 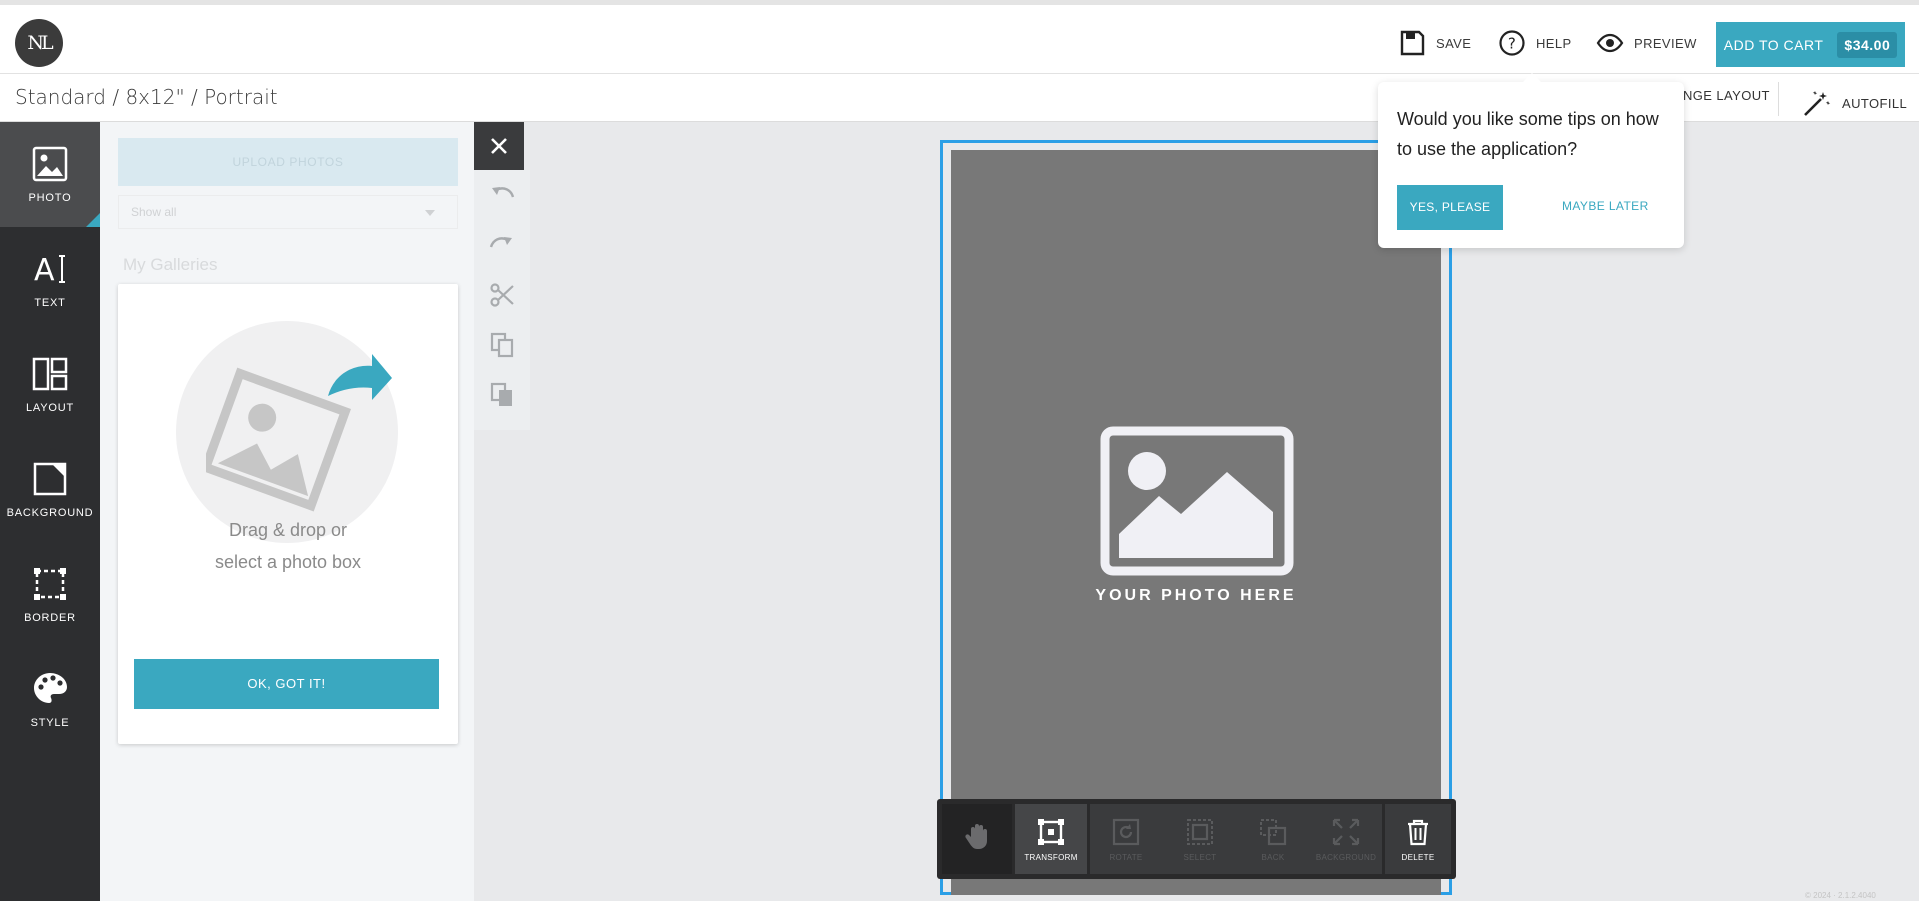 I want to click on undo-icon, so click(x=503, y=192).